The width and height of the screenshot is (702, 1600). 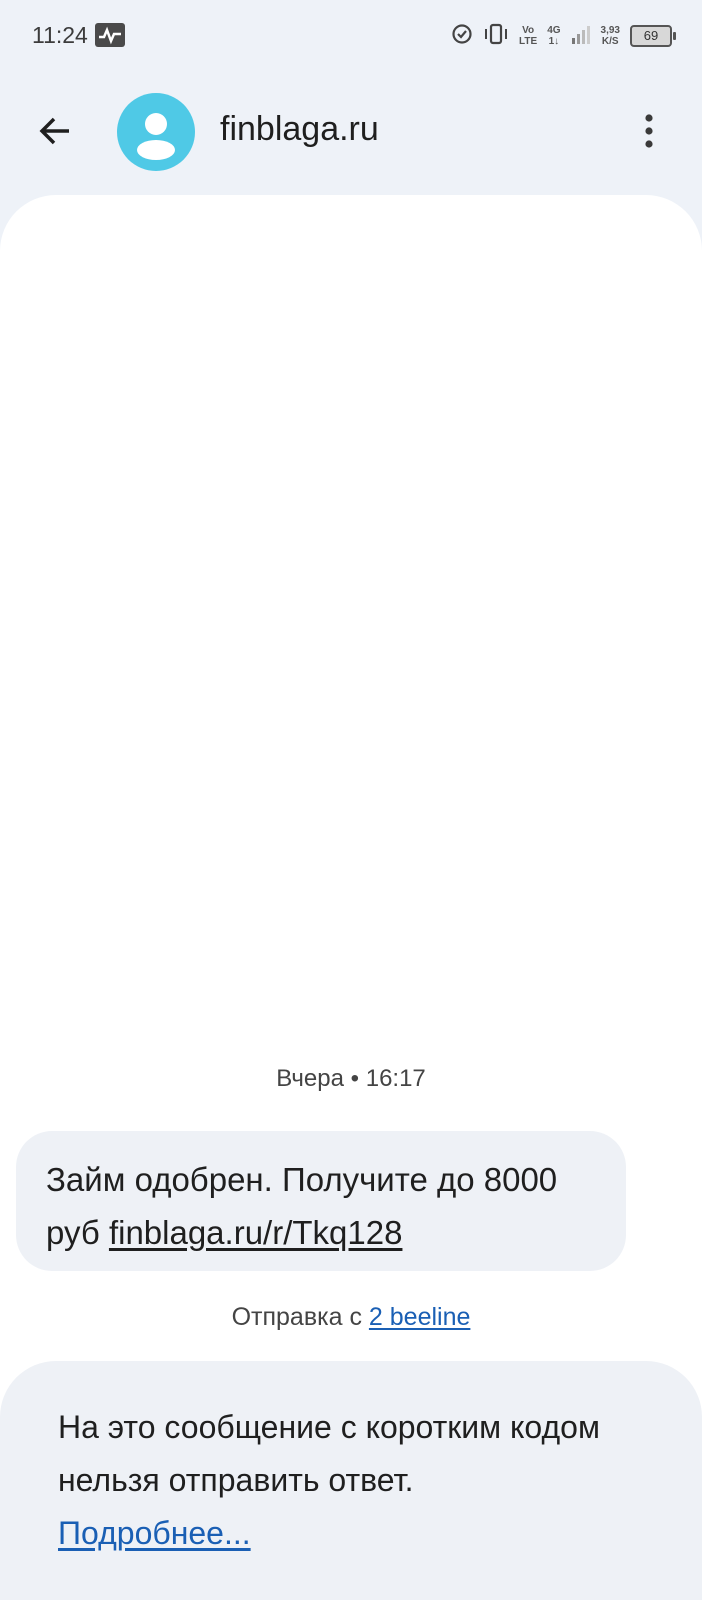 I want to click on network-bottom: 1↓, so click(x=554, y=41).